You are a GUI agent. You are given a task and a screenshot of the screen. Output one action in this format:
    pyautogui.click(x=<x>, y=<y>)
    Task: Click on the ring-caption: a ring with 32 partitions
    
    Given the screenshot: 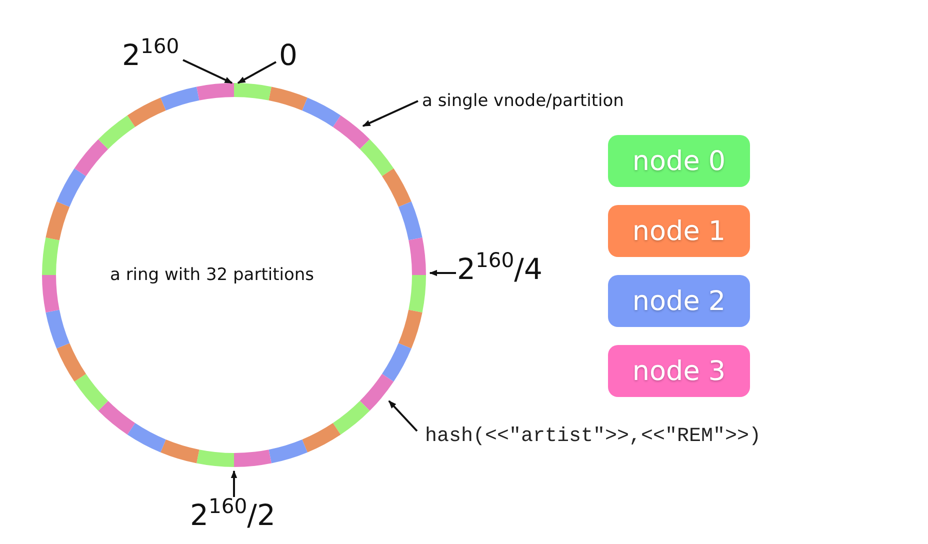 What is the action you would take?
    pyautogui.click(x=212, y=275)
    